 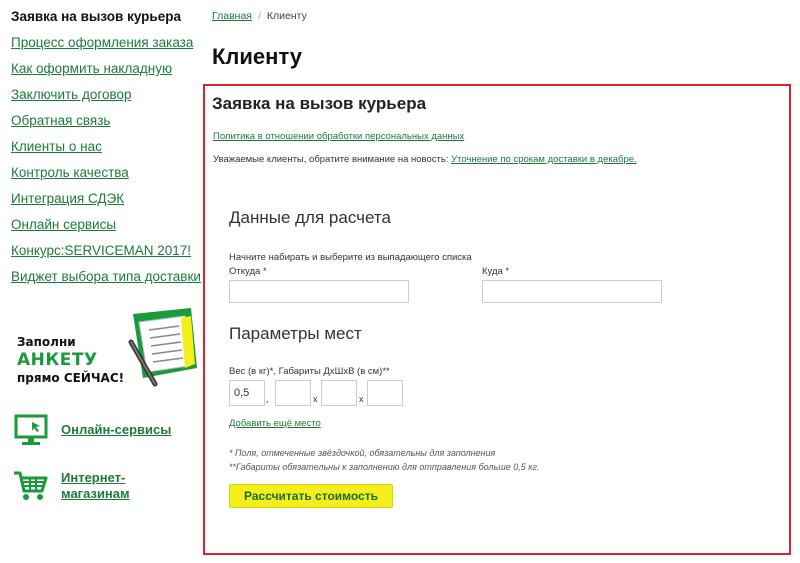 I want to click on sidebar-title: Заявка на вызов курьера, so click(x=96, y=16).